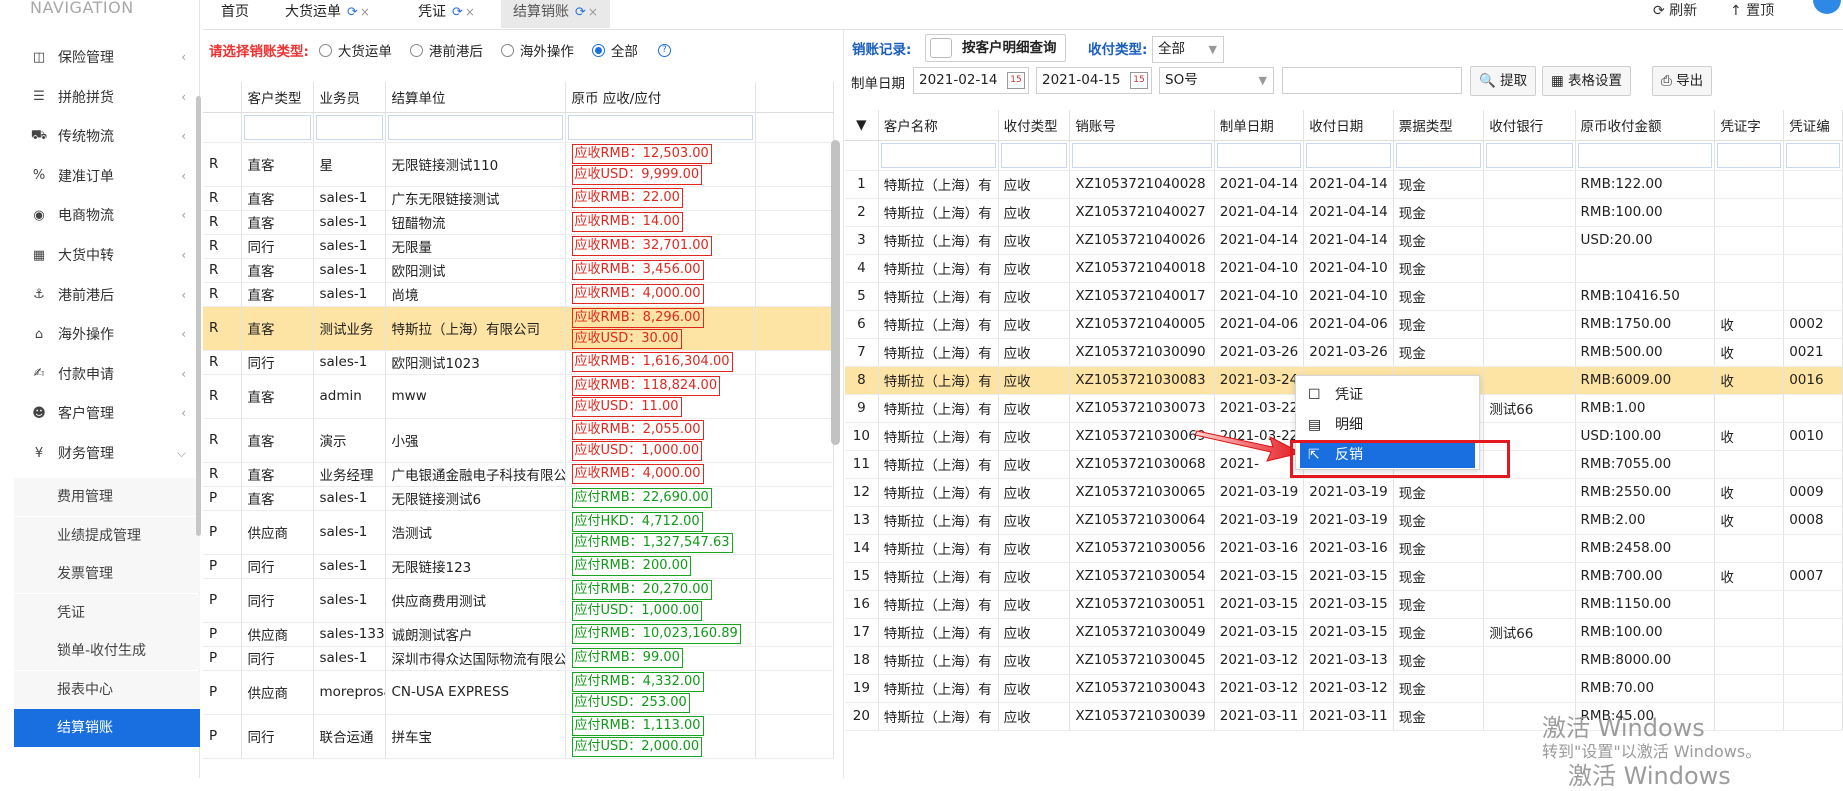 The image size is (1843, 791). Describe the element at coordinates (1645, 125) in the screenshot. I see `column-header: 原币收付金额` at that location.